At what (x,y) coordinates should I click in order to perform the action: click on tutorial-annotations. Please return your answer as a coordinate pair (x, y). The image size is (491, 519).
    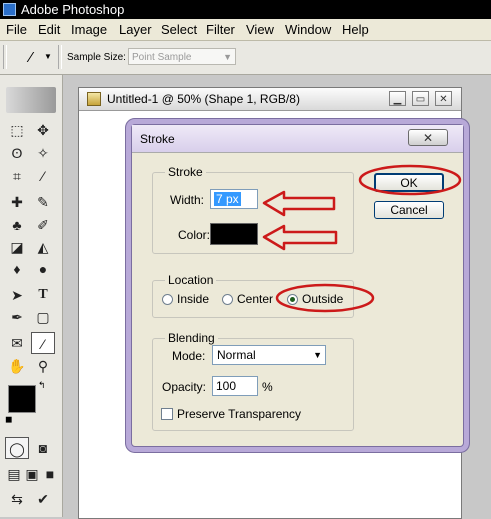
    Looking at the image, I should click on (362, 238).